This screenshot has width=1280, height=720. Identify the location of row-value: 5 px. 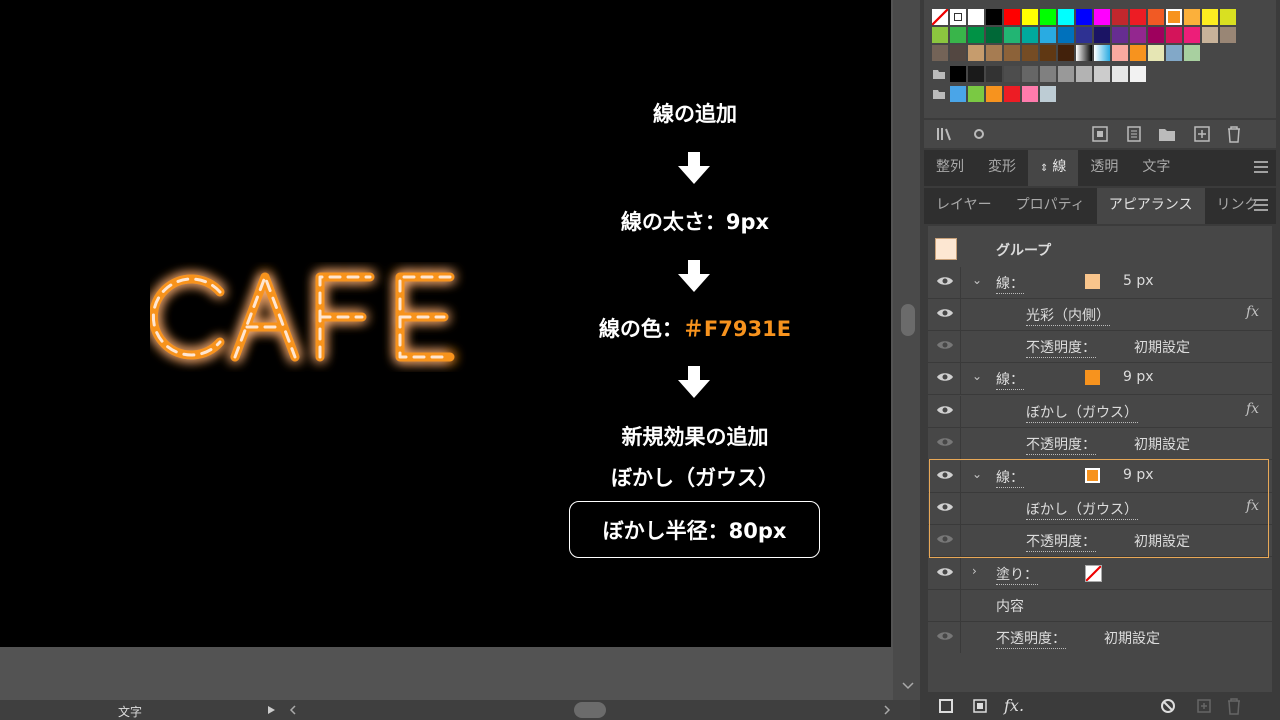
(1138, 281).